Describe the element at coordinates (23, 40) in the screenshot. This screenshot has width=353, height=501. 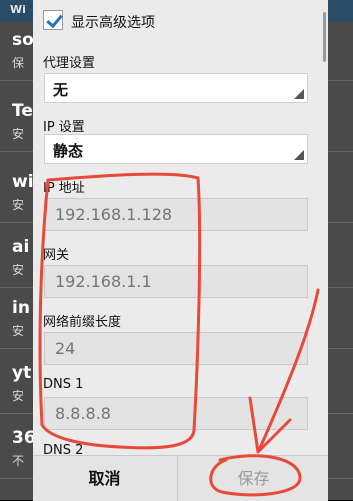
I see `list-item-title: so` at that location.